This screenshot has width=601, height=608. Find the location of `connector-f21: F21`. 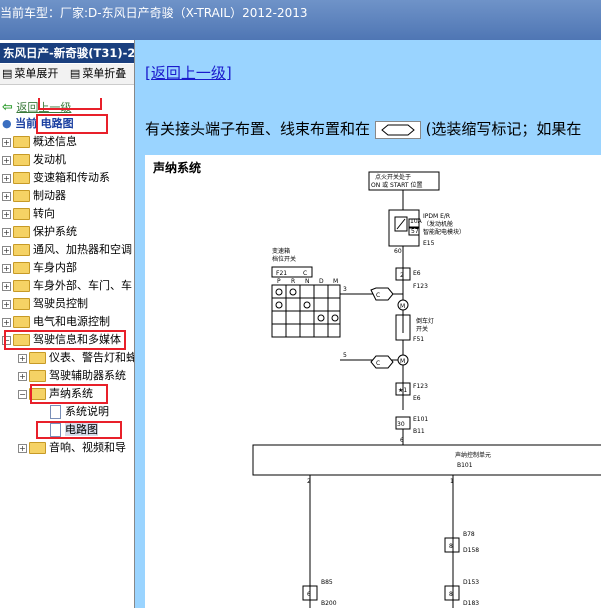

connector-f21: F21 is located at coordinates (281, 273).